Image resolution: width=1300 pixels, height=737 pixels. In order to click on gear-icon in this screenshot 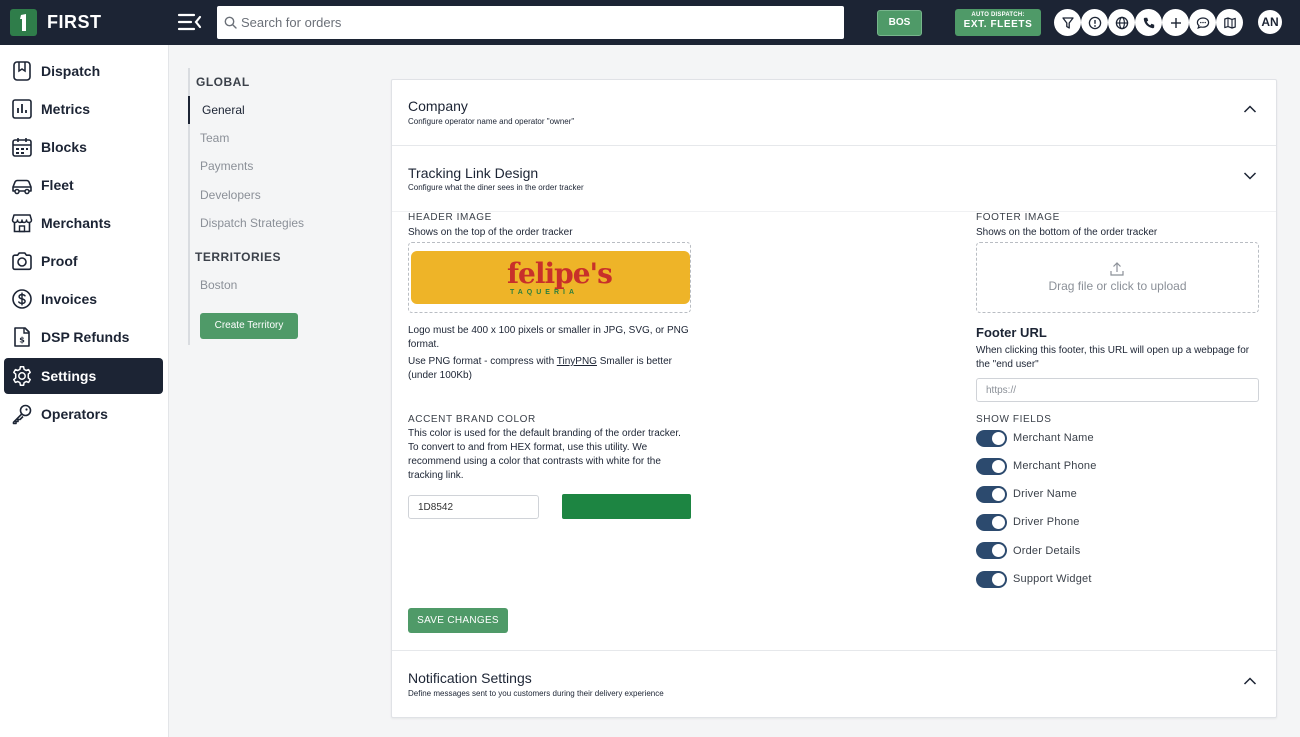, I will do `click(22, 376)`.